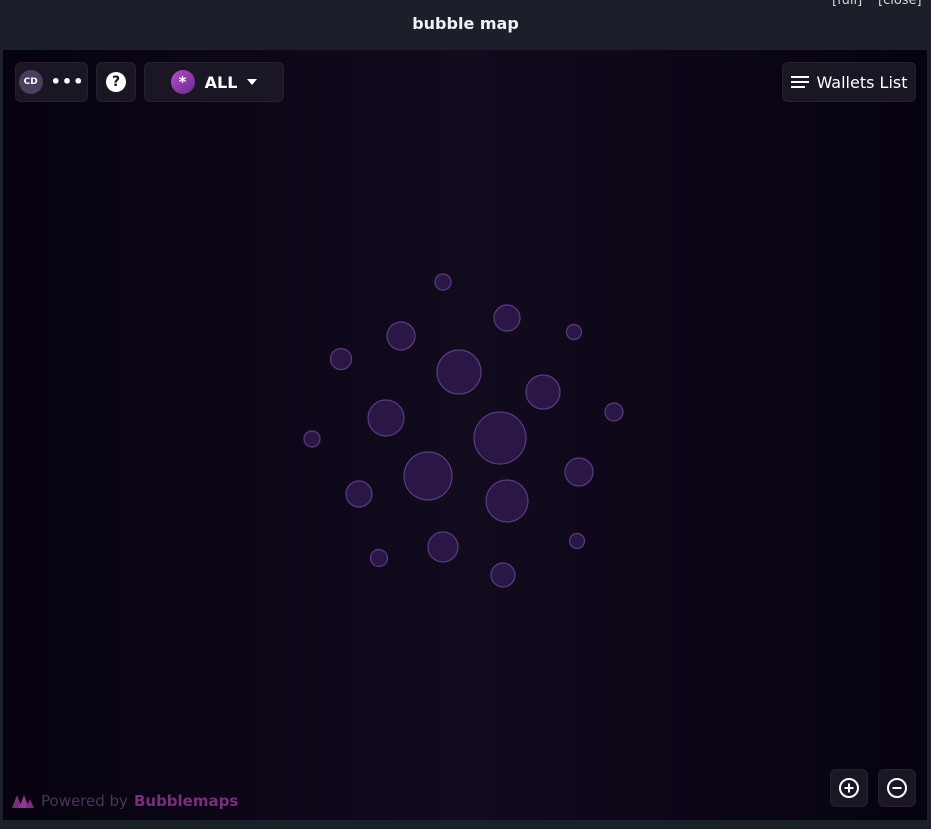 The image size is (931, 829). I want to click on close-button: [close], so click(900, 4).